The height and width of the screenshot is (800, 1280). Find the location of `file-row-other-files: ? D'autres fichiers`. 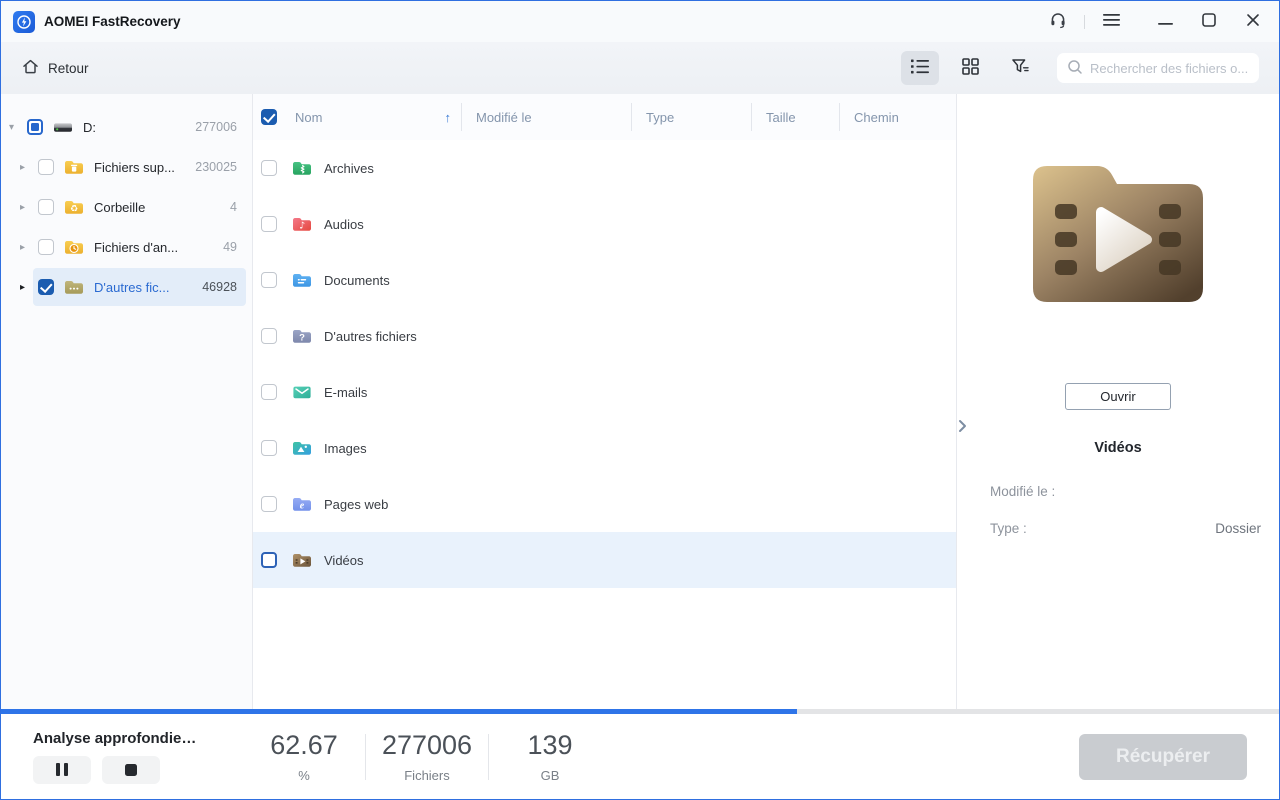

file-row-other-files: ? D'autres fichiers is located at coordinates (604, 336).